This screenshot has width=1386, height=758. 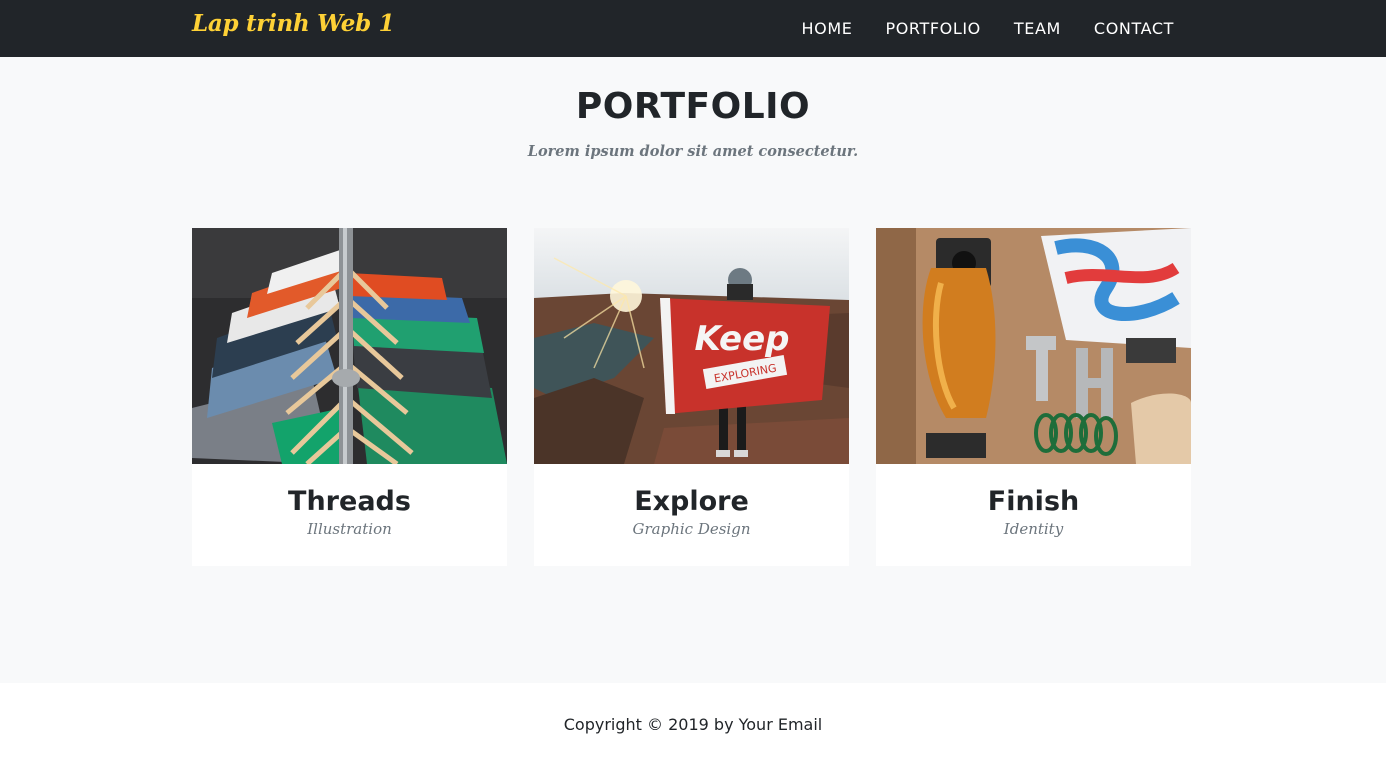 I want to click on portfolio-item-explore: Keep EXPLORING Explore Graphic Design, so click(x=691, y=397).